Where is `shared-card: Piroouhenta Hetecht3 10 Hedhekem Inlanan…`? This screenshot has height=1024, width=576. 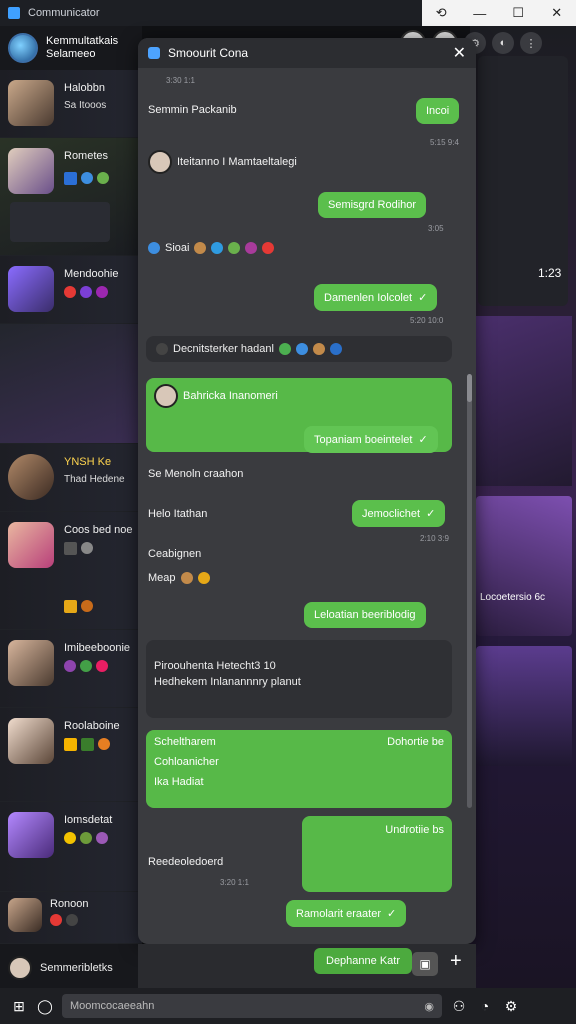
shared-card: Piroouhenta Hetecht3 10 Hedhekem Inlanan… is located at coordinates (299, 679).